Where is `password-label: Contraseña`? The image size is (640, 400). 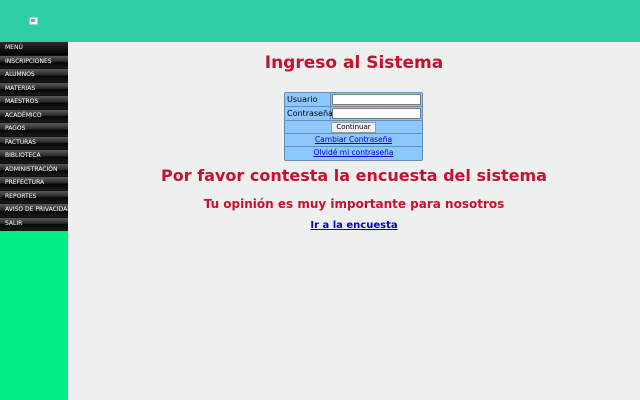
password-label: Contraseña is located at coordinates (310, 113).